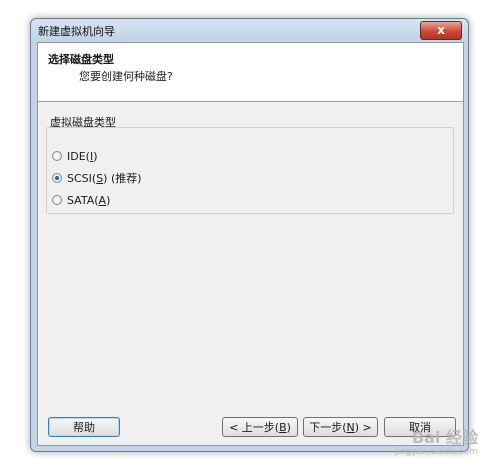 The height and width of the screenshot is (465, 500). I want to click on radio-ide-label: IDE(I), so click(82, 156).